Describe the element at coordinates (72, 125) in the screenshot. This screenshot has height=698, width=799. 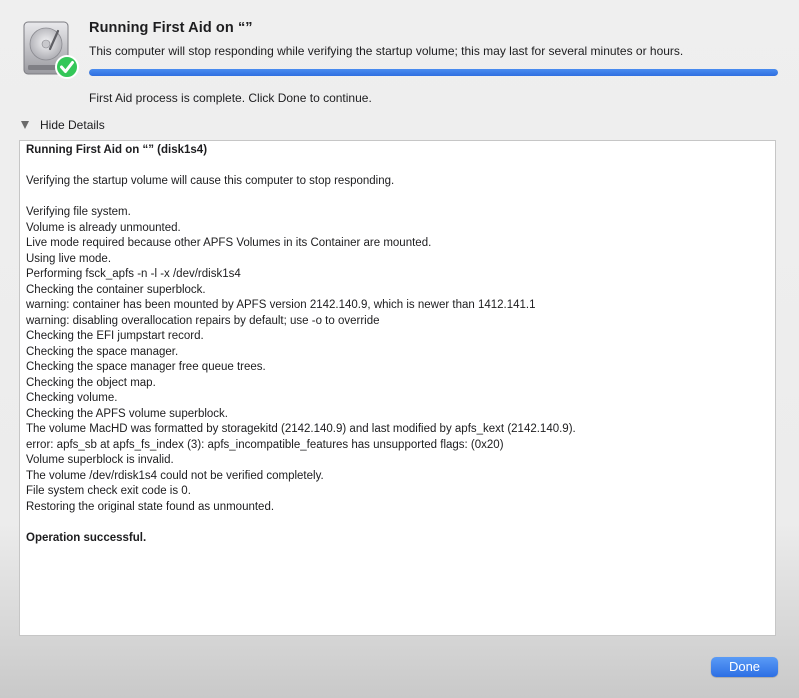
I see `hide-details-label: Hide Details` at that location.